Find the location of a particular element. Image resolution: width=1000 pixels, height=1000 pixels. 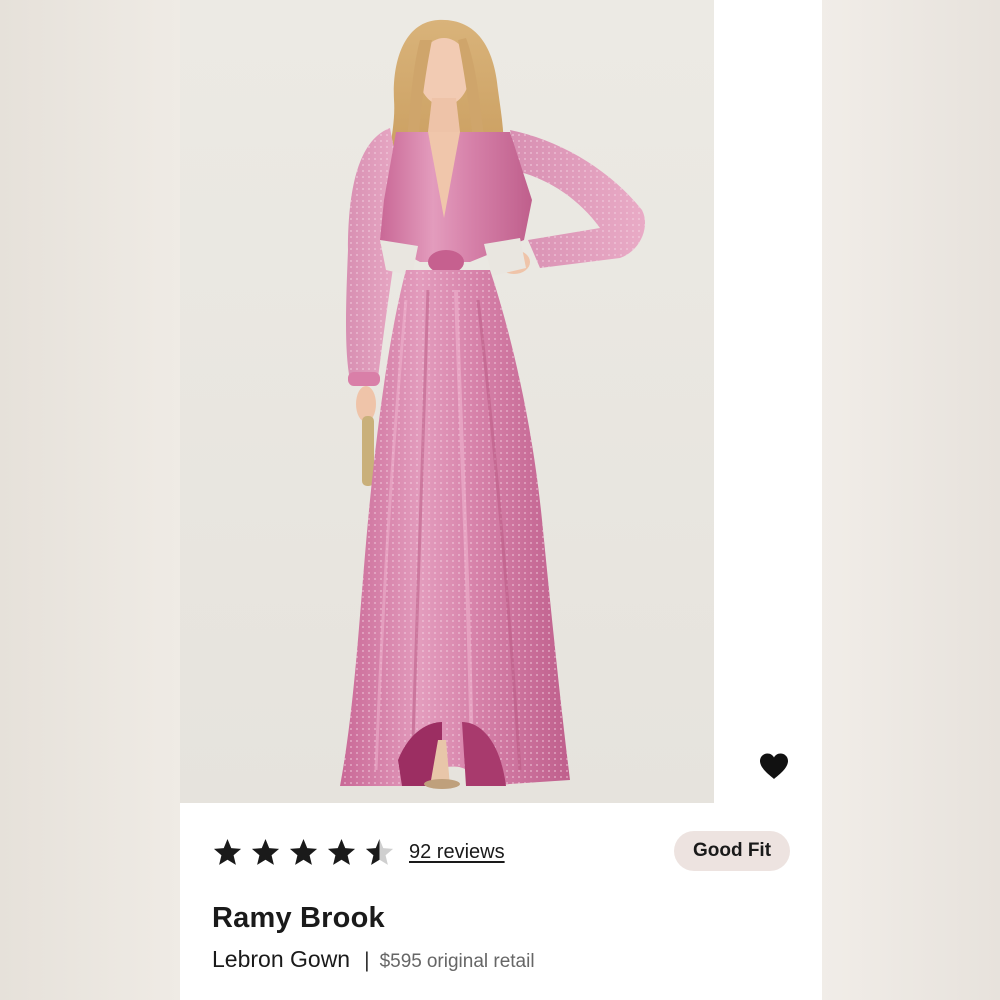

price: $595 is located at coordinates (400, 961).